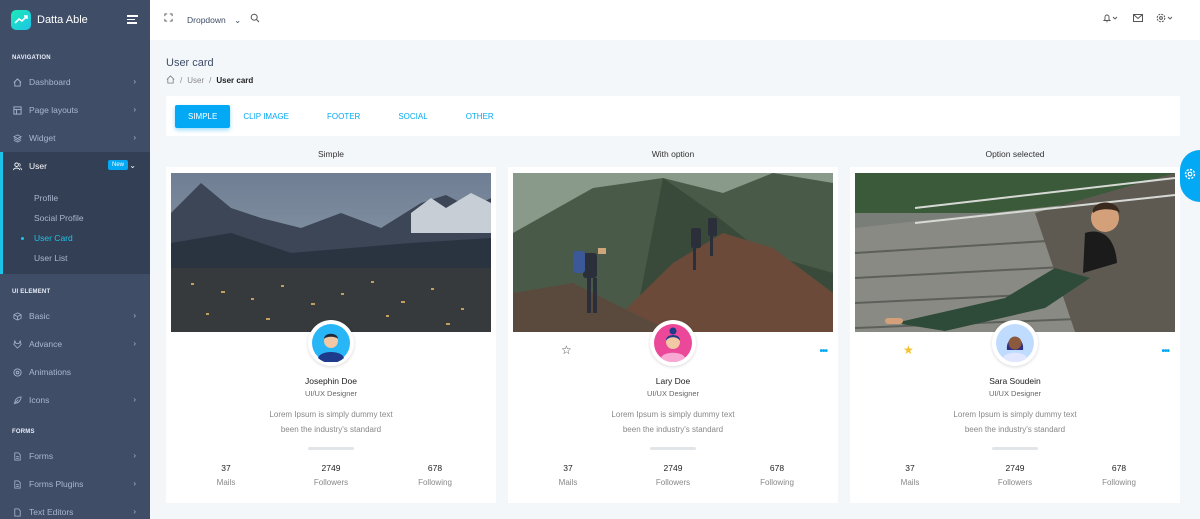 The width and height of the screenshot is (1200, 519). What do you see at coordinates (343, 116) in the screenshot?
I see `tab-footer: FOOTER` at bounding box center [343, 116].